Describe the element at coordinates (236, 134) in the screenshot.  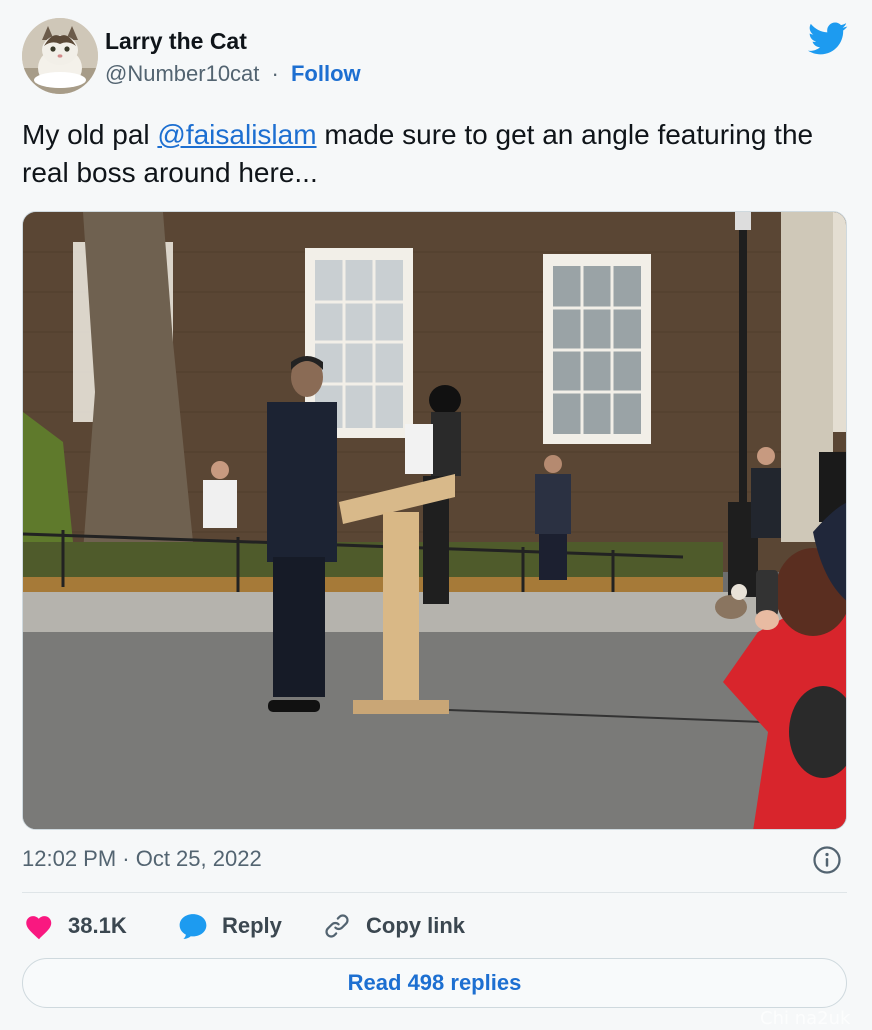
I see `mention-link: @faisalislam` at that location.